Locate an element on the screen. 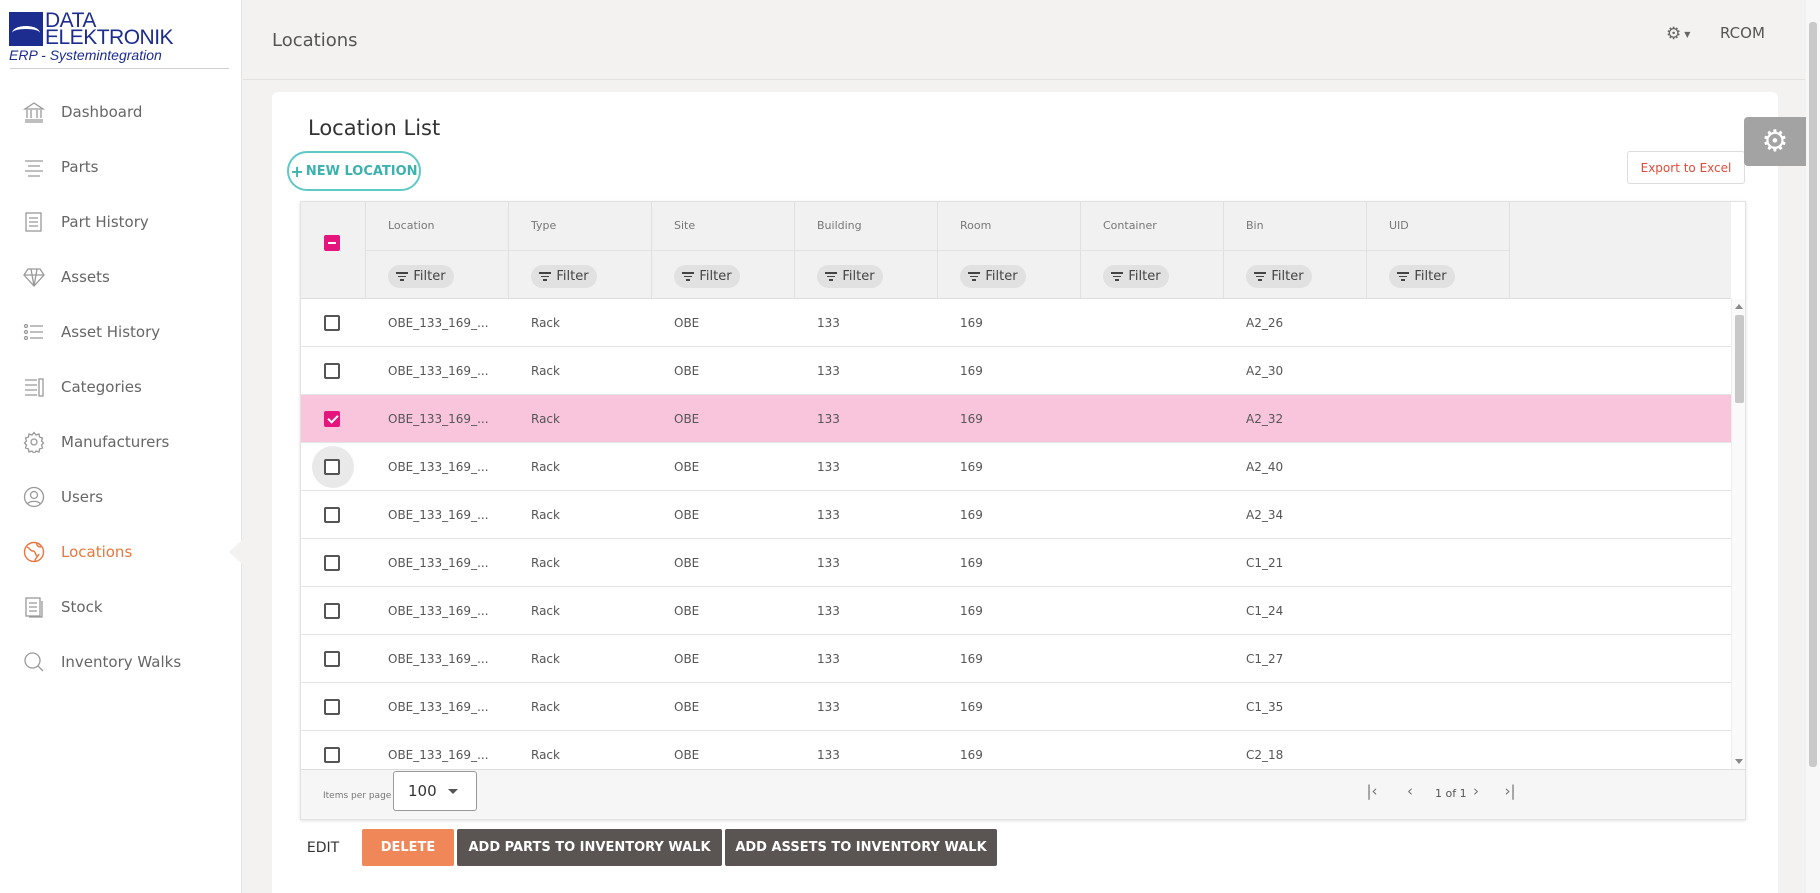 The image size is (1820, 893). sidebar-item-stock: Stock is located at coordinates (121, 606).